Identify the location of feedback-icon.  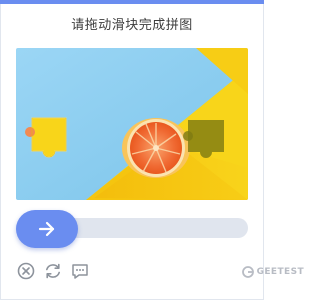
(80, 271).